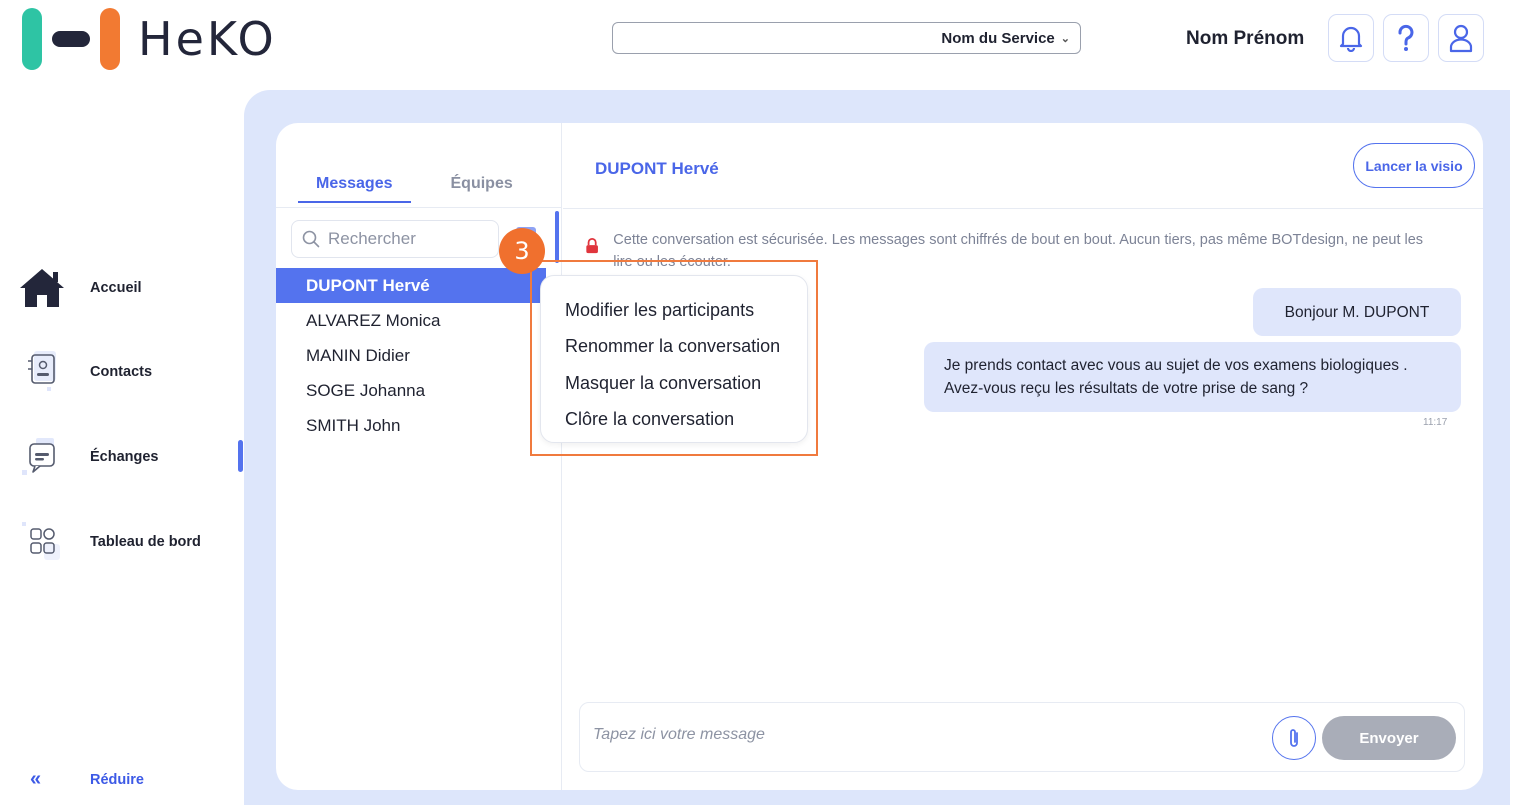  What do you see at coordinates (674, 347) in the screenshot?
I see `menu-item-rename-conversation: Renommer la conversation` at bounding box center [674, 347].